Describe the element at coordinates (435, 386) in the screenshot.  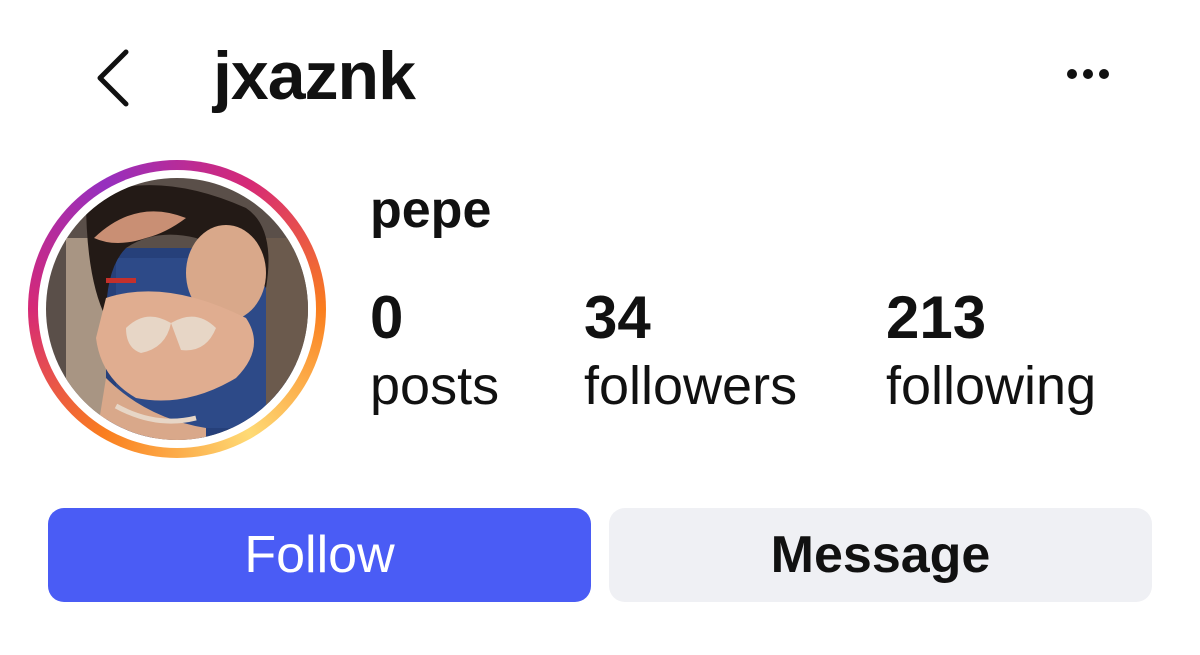
I see `posts-label: posts` at that location.